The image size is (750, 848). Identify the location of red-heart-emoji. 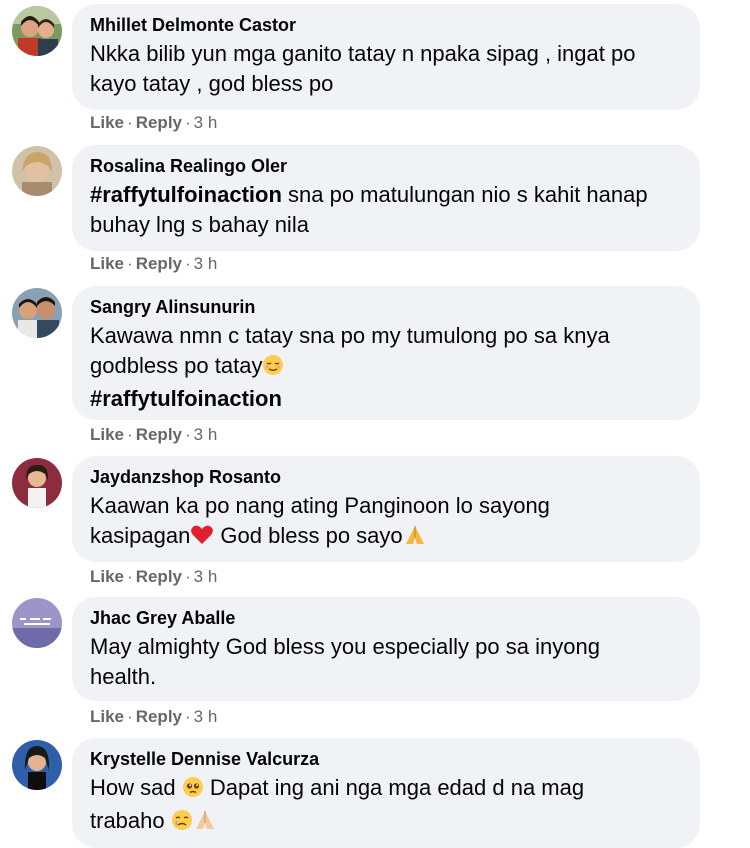
(202, 539).